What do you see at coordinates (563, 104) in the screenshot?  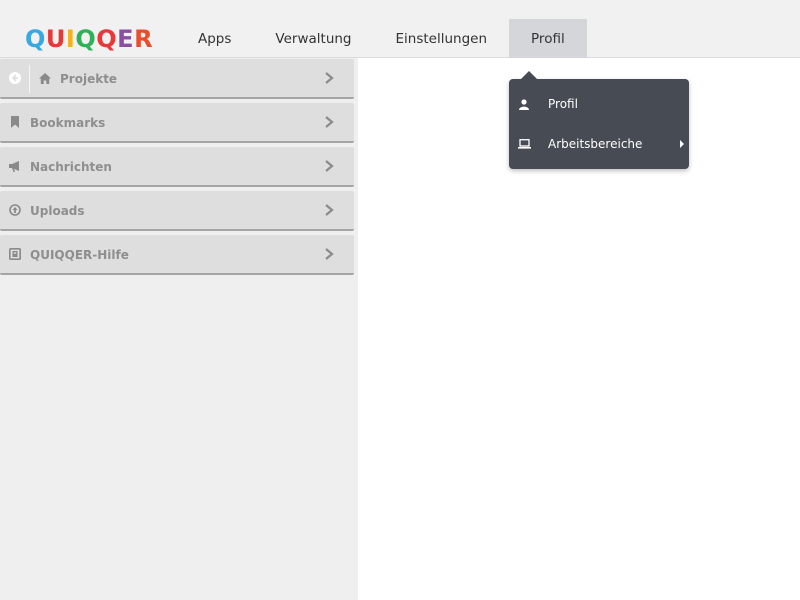 I see `menu-item-label: Profil` at bounding box center [563, 104].